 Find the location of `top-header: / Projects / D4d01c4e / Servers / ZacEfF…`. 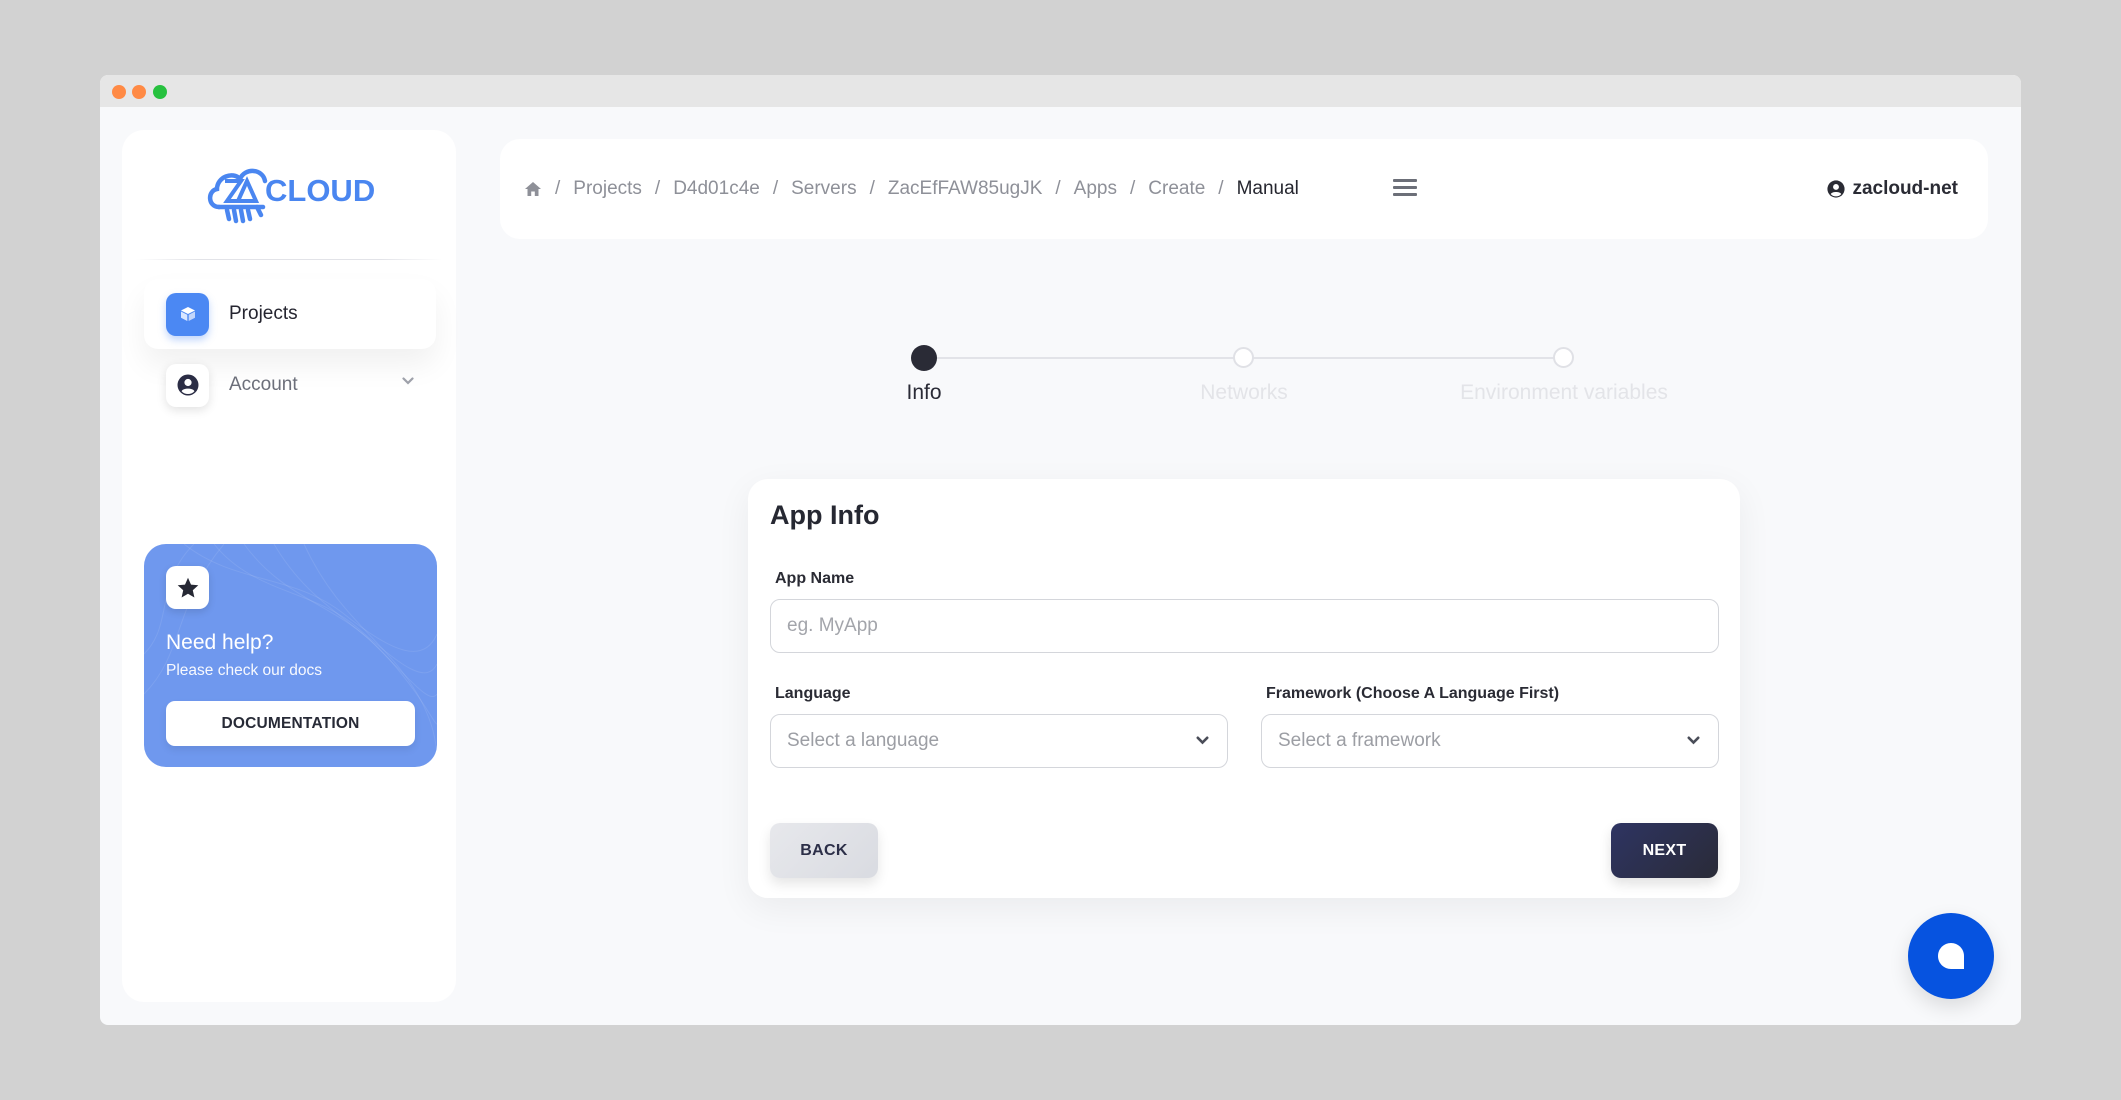

top-header: / Projects / D4d01c4e / Servers / ZacEfF… is located at coordinates (1244, 189).